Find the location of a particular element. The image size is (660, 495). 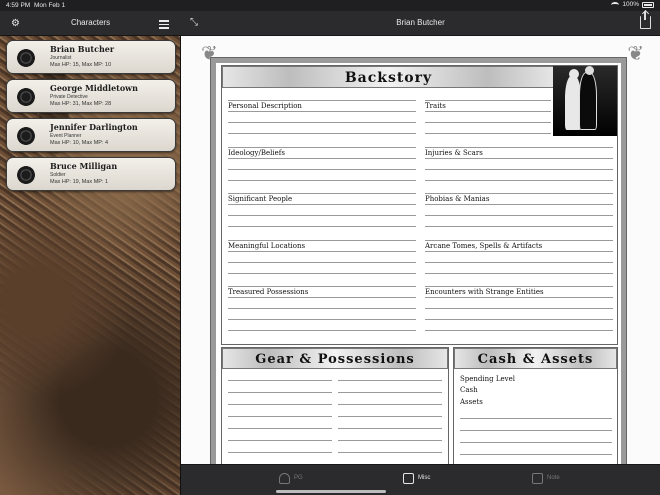

backstory-title: Backstory is located at coordinates (388, 77).